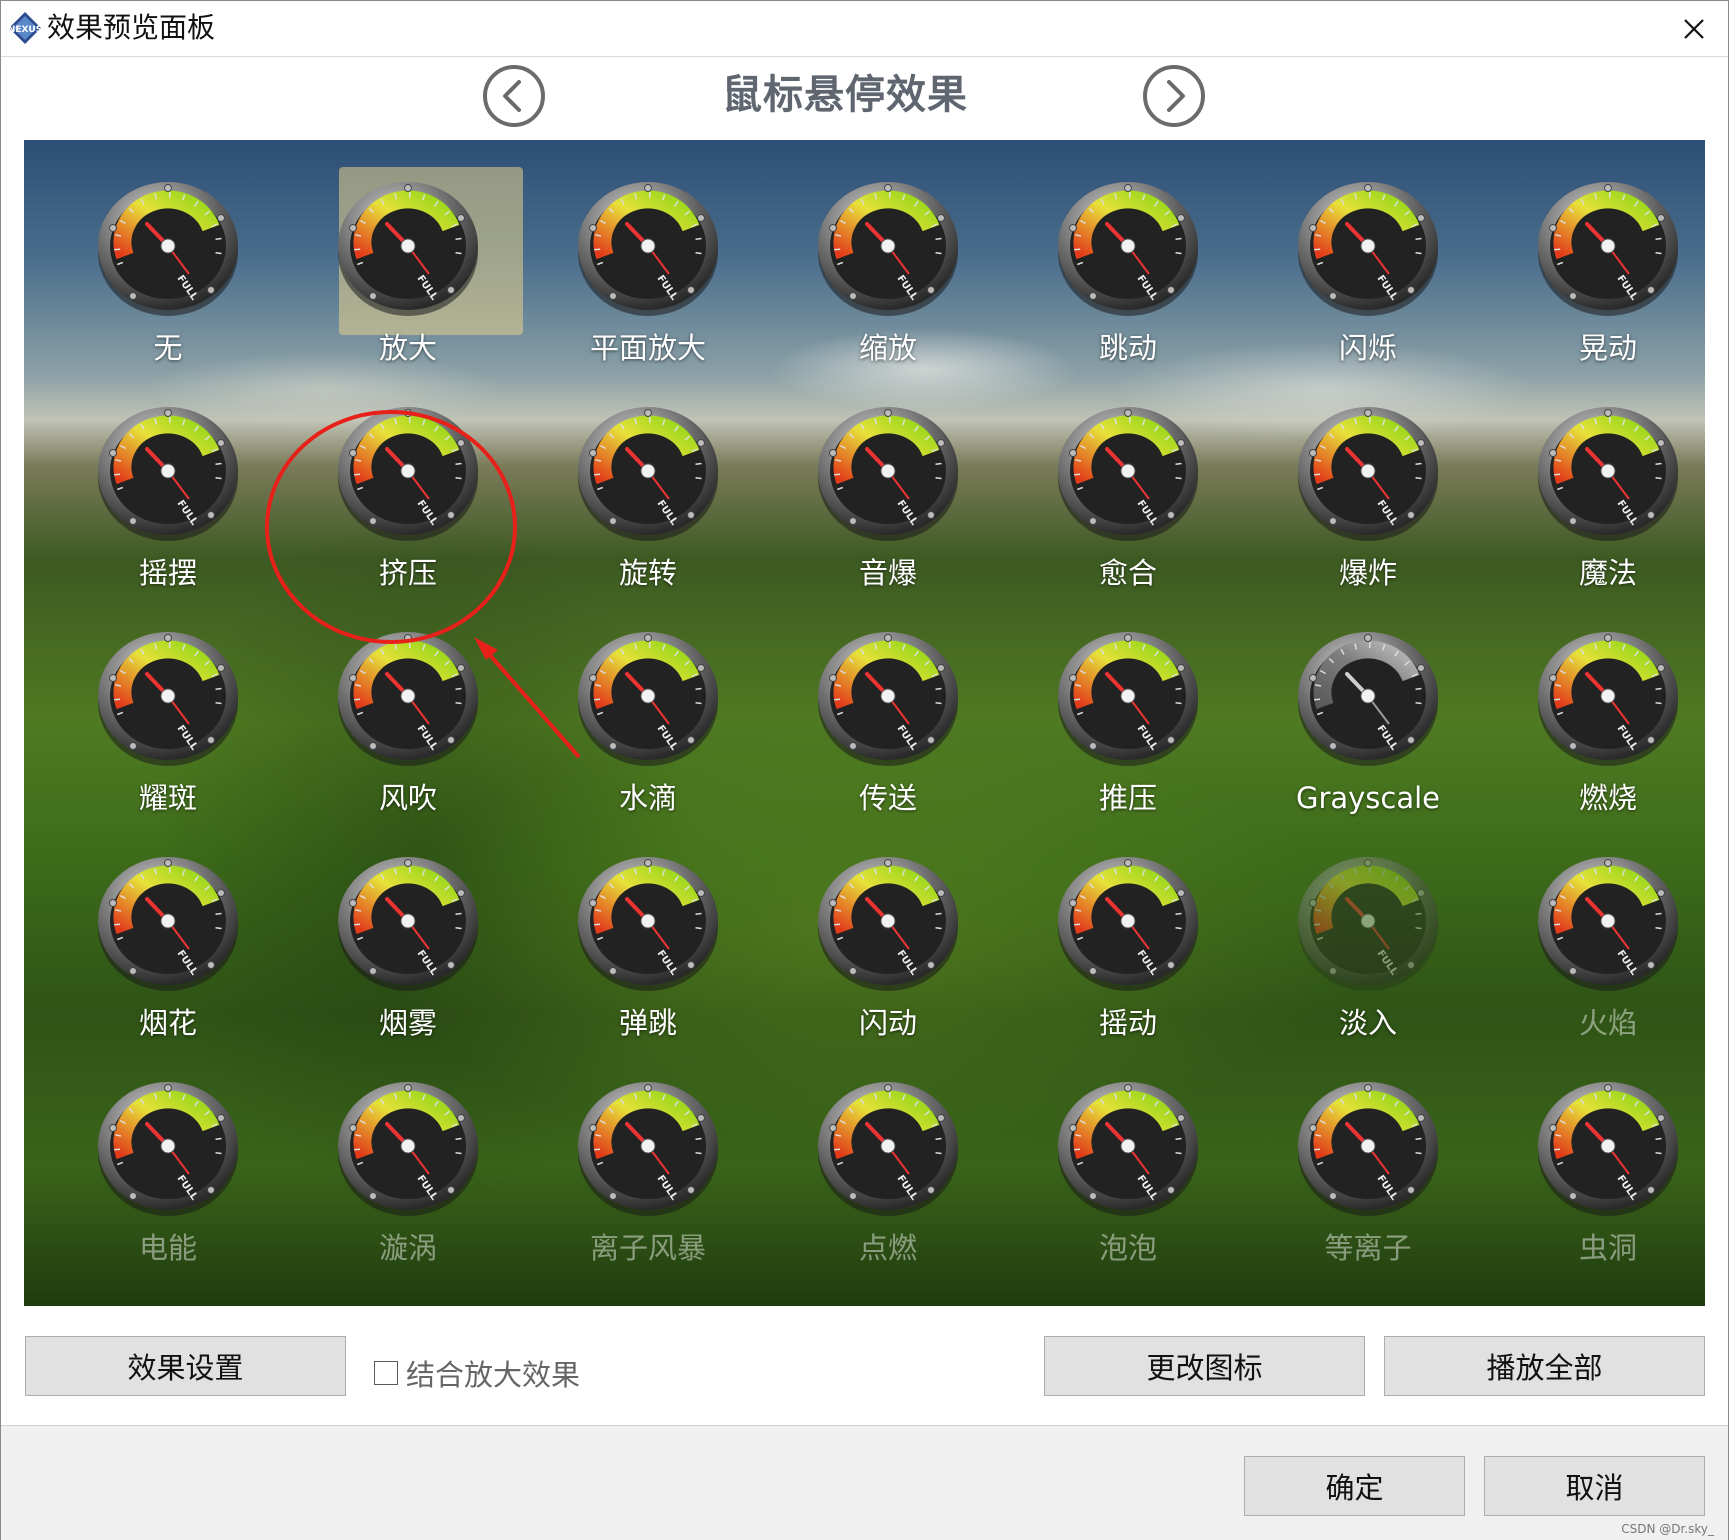 The image size is (1729, 1540). What do you see at coordinates (1607, 348) in the screenshot?
I see `effect-label: 晃动` at bounding box center [1607, 348].